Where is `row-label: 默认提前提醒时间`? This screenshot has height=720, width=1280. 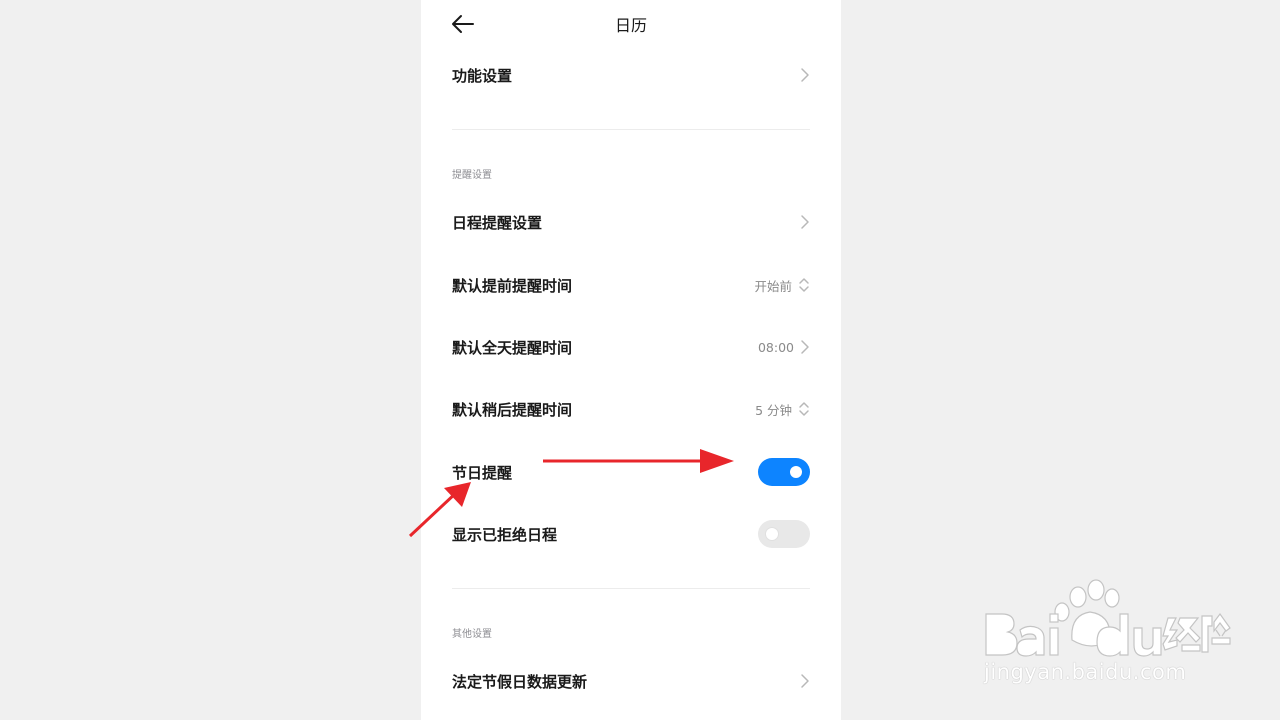 row-label: 默认提前提醒时间 is located at coordinates (512, 285).